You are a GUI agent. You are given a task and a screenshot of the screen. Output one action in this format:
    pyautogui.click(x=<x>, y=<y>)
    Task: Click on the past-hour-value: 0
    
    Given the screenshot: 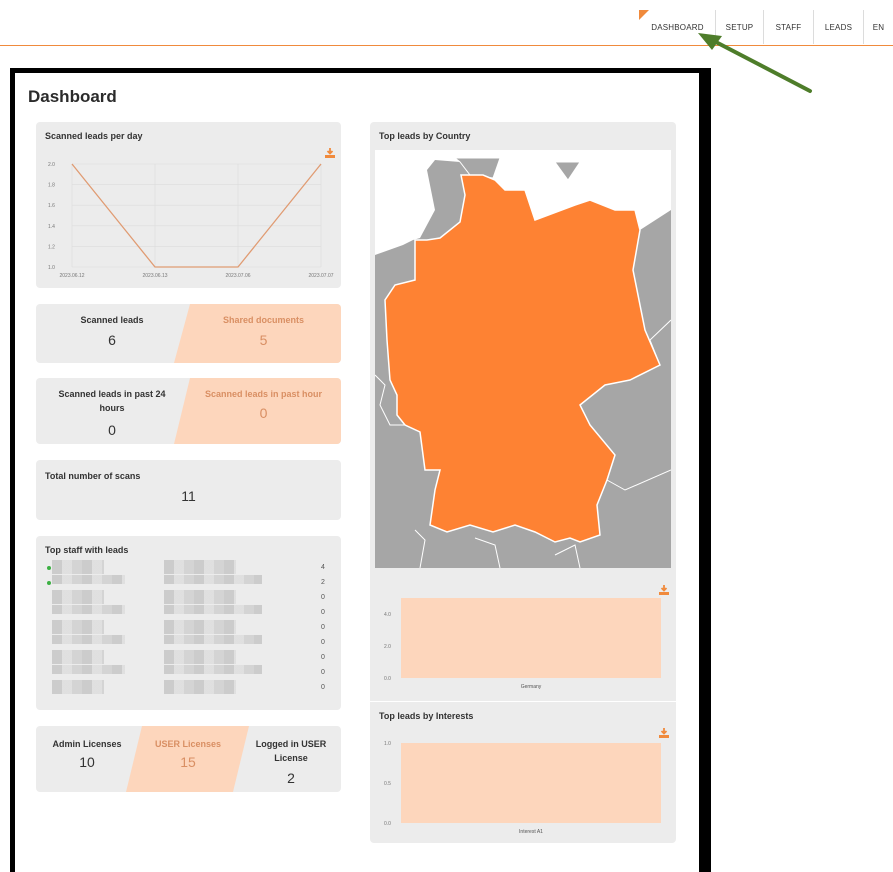 What is the action you would take?
    pyautogui.click(x=263, y=413)
    